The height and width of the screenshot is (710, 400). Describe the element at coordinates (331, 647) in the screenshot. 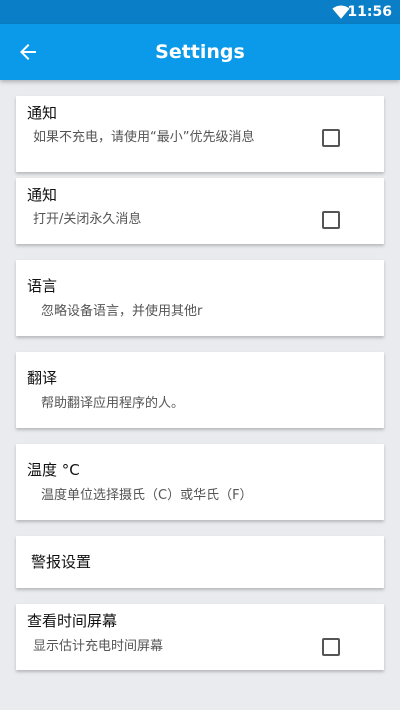

I see `charging-time-screen-checkbox` at that location.